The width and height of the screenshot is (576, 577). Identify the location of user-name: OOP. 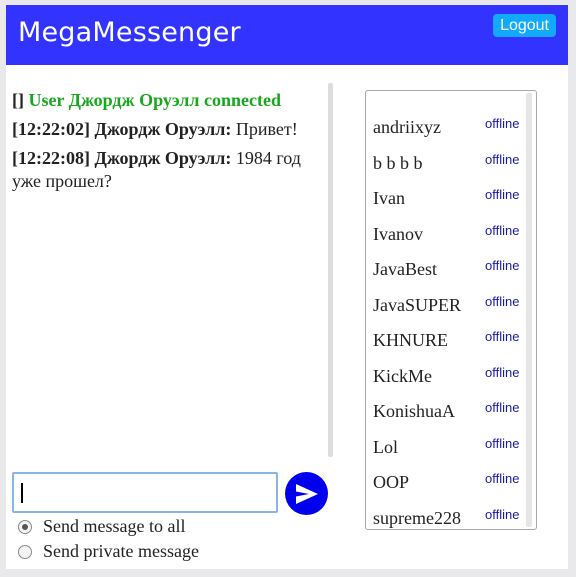
(391, 482).